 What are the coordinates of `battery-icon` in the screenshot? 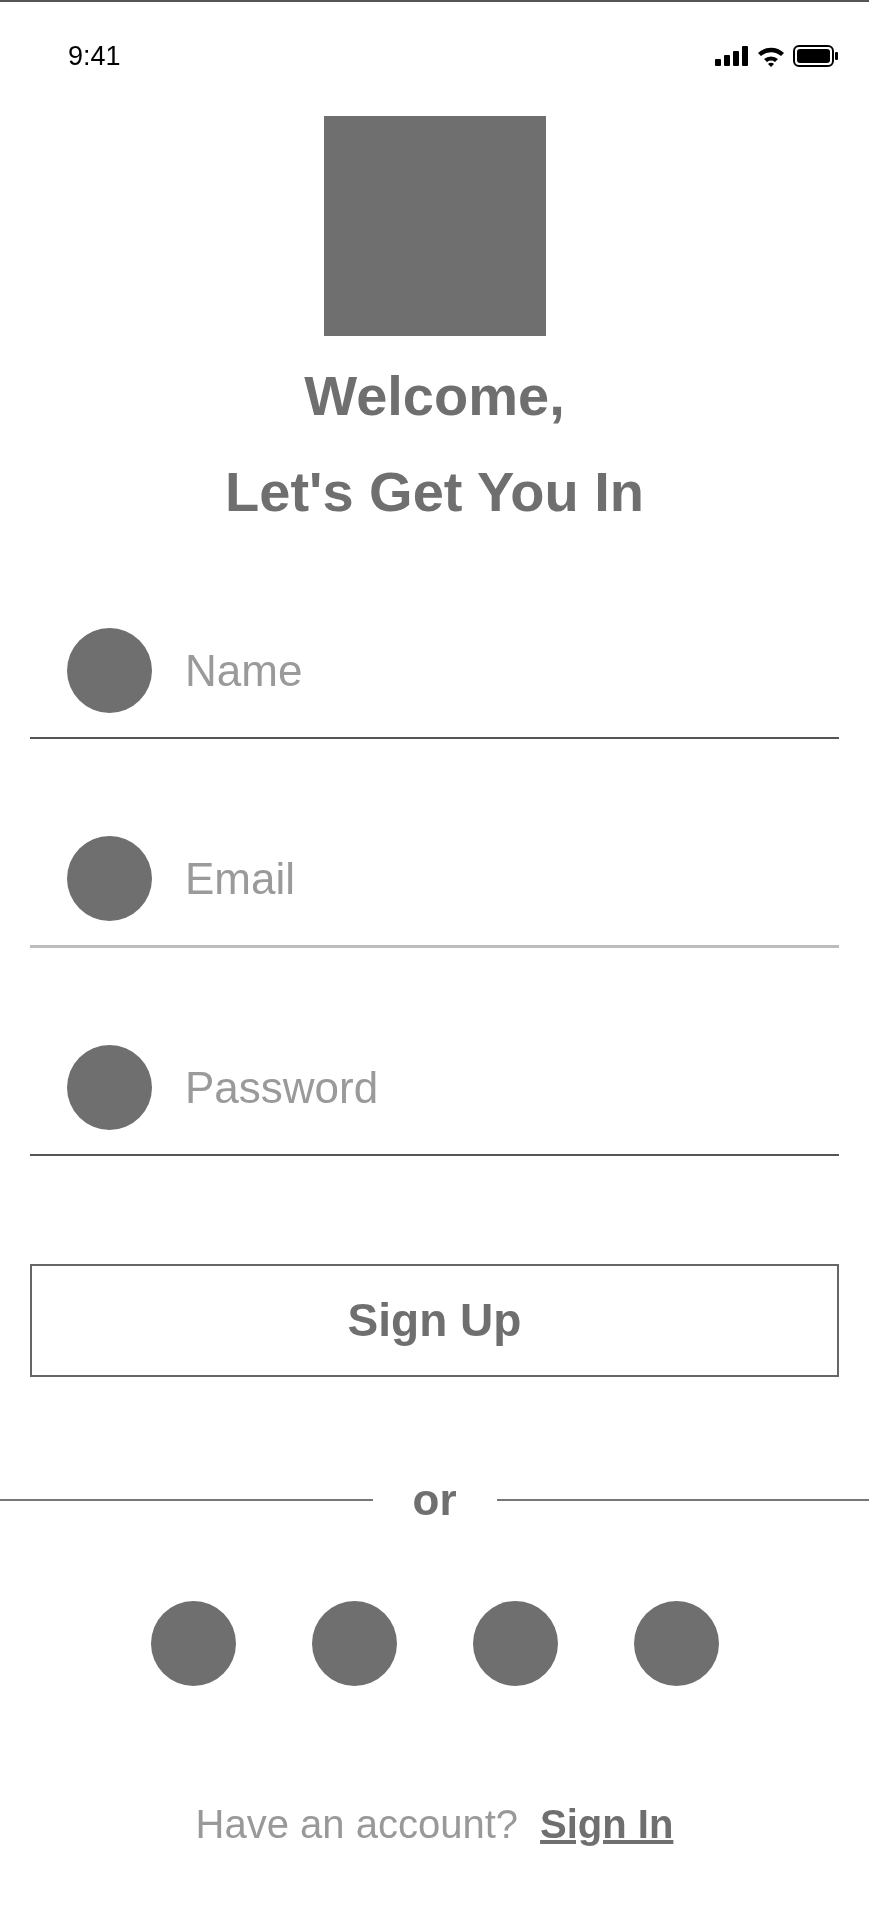 It's located at (816, 56).